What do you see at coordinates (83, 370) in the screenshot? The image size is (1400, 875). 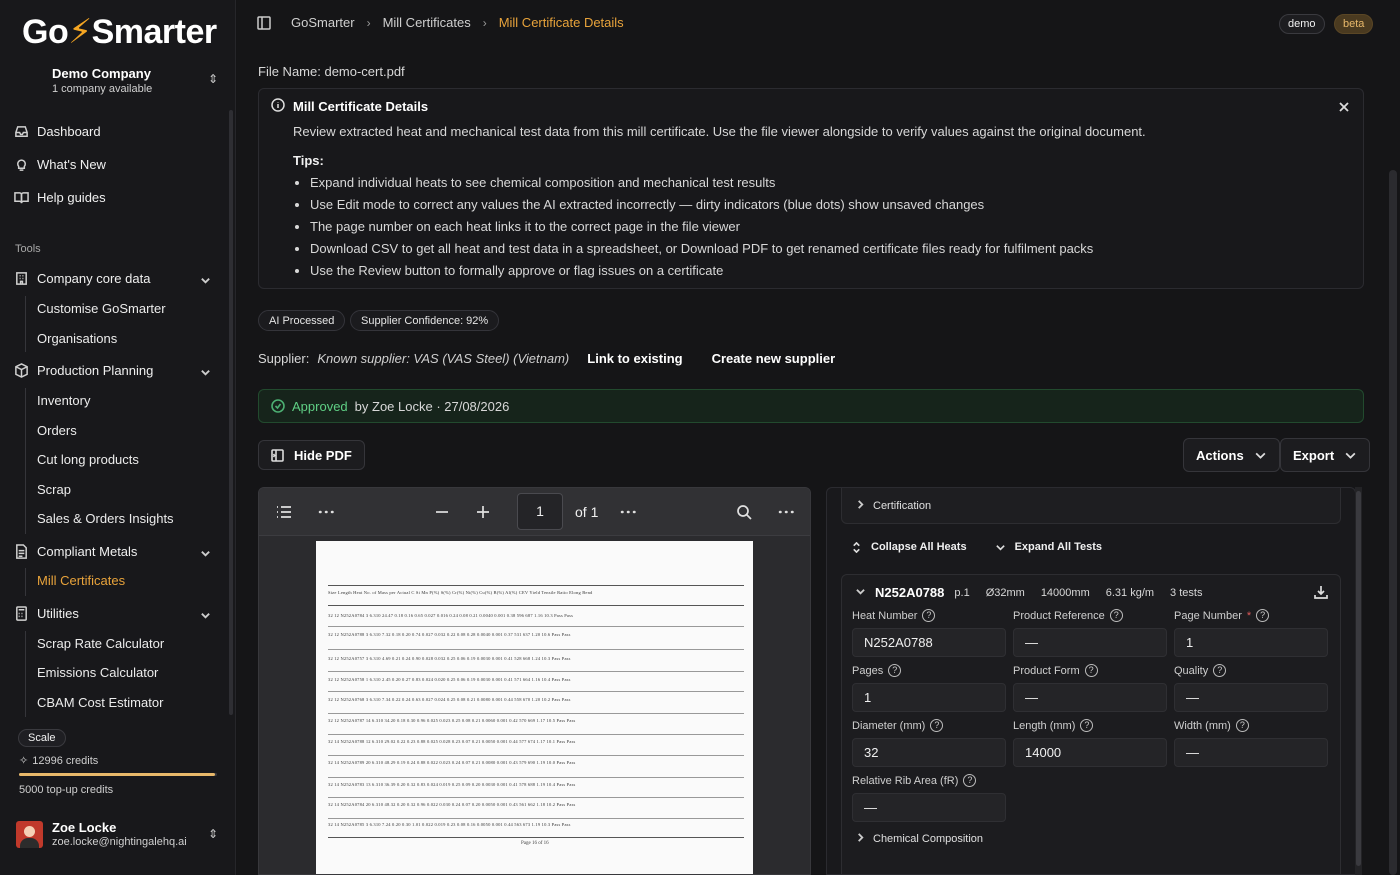 I see `nav-production-planning: Production Planning` at bounding box center [83, 370].